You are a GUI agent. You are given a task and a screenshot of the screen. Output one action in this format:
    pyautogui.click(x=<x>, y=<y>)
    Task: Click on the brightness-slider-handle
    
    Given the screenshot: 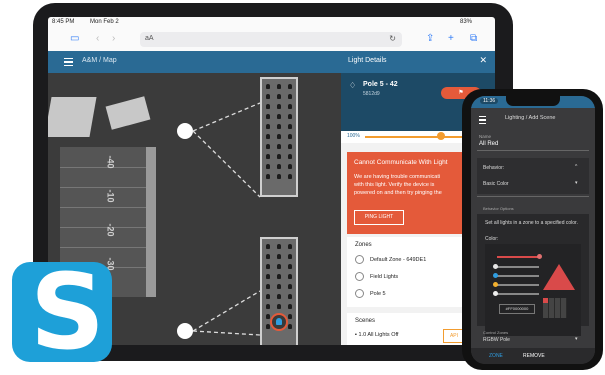 What is the action you would take?
    pyautogui.click(x=441, y=136)
    